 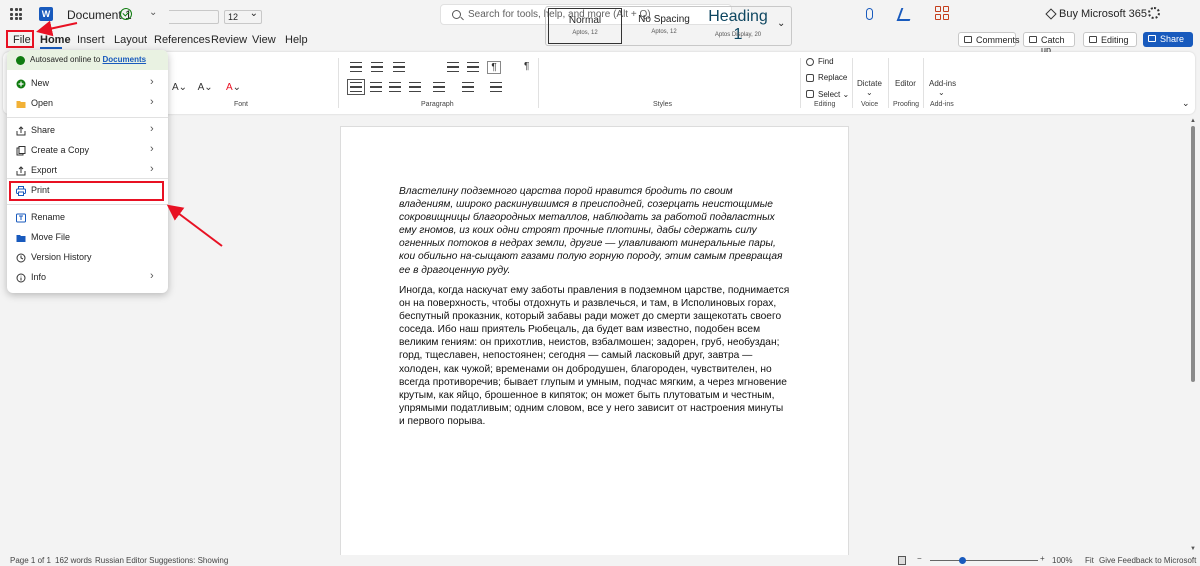 I want to click on font-group-label: Font, so click(x=241, y=104).